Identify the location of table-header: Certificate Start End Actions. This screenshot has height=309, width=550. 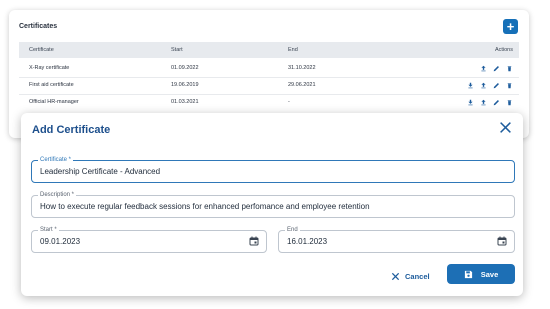
(269, 50).